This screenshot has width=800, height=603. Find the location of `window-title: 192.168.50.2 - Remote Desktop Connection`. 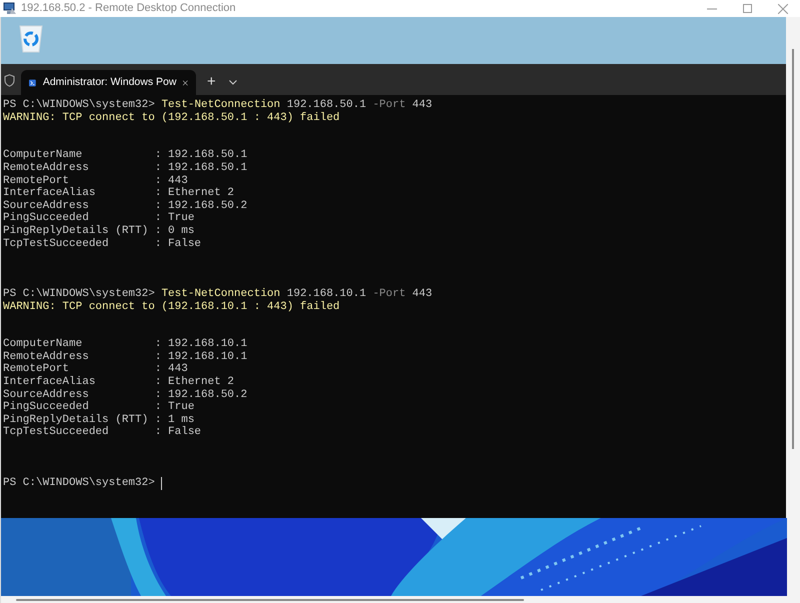

window-title: 192.168.50.2 - Remote Desktop Connection is located at coordinates (128, 8).